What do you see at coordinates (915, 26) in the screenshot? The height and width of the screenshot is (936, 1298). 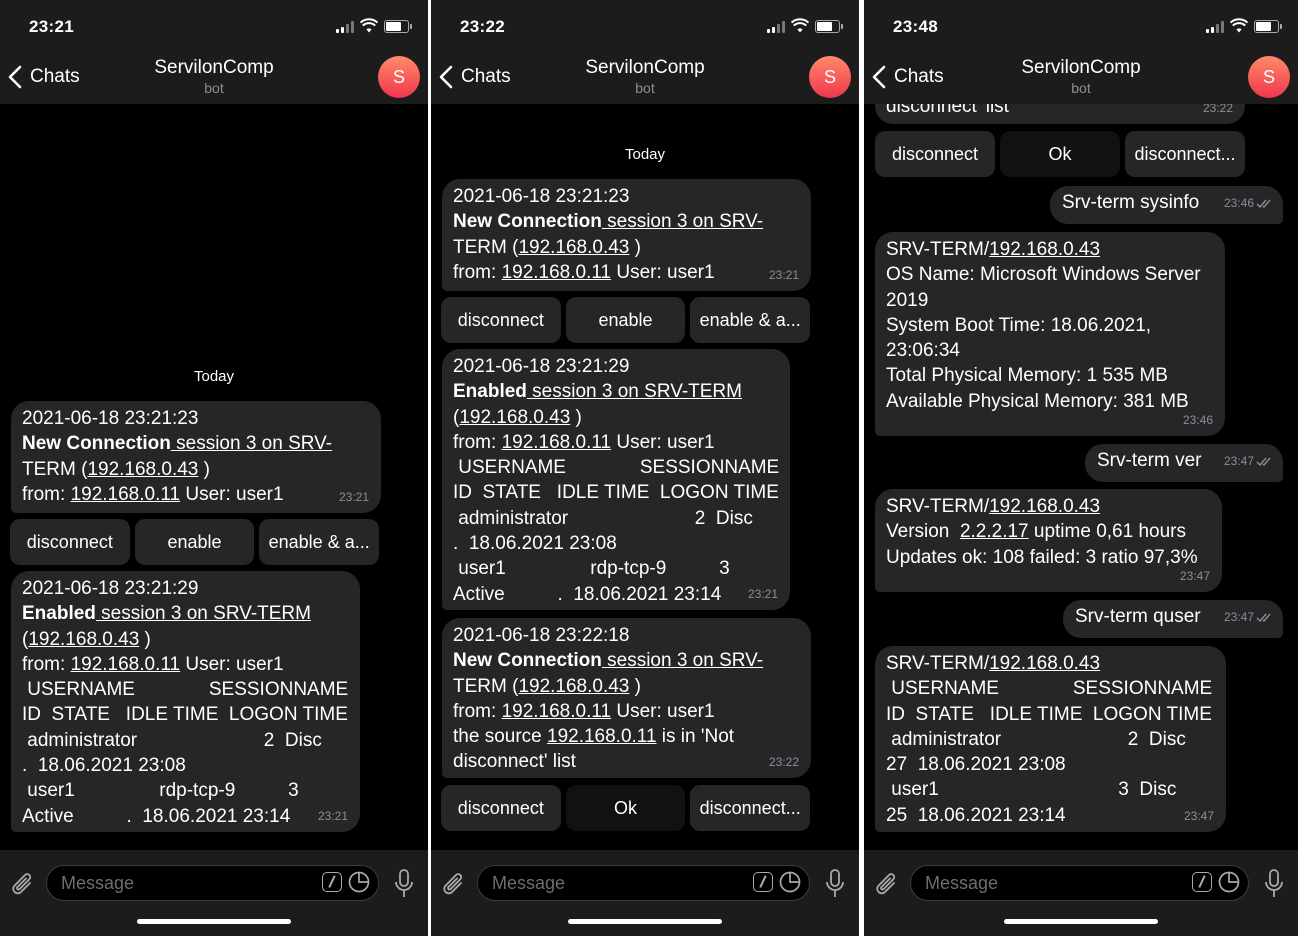 I see `status-time: 23:48` at bounding box center [915, 26].